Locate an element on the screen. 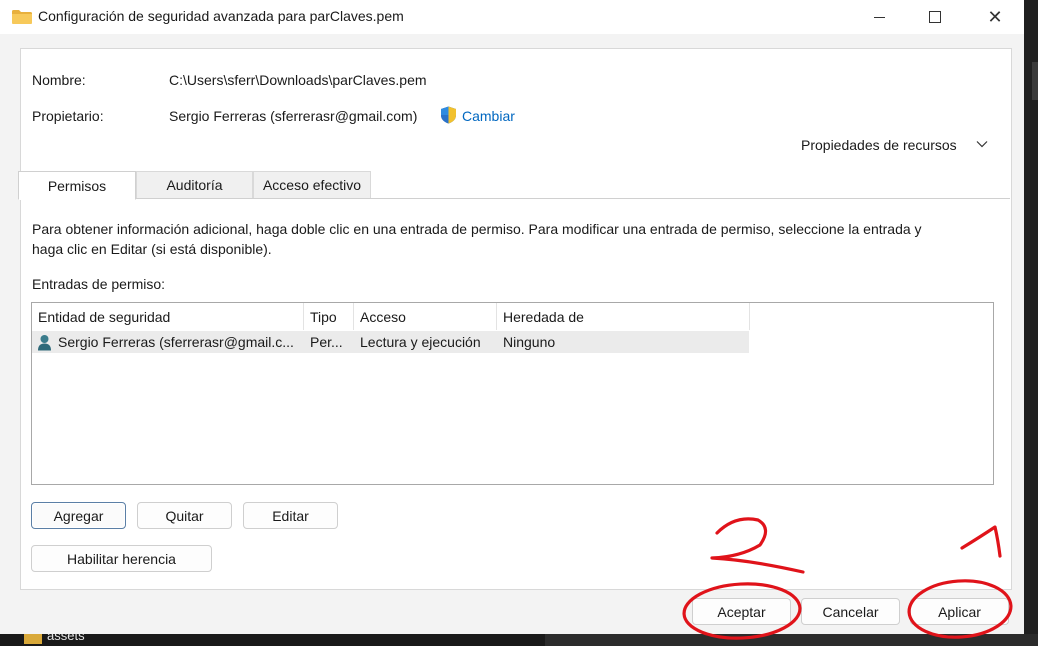 The height and width of the screenshot is (646, 1038). tab-auditing: Auditoría is located at coordinates (194, 184).